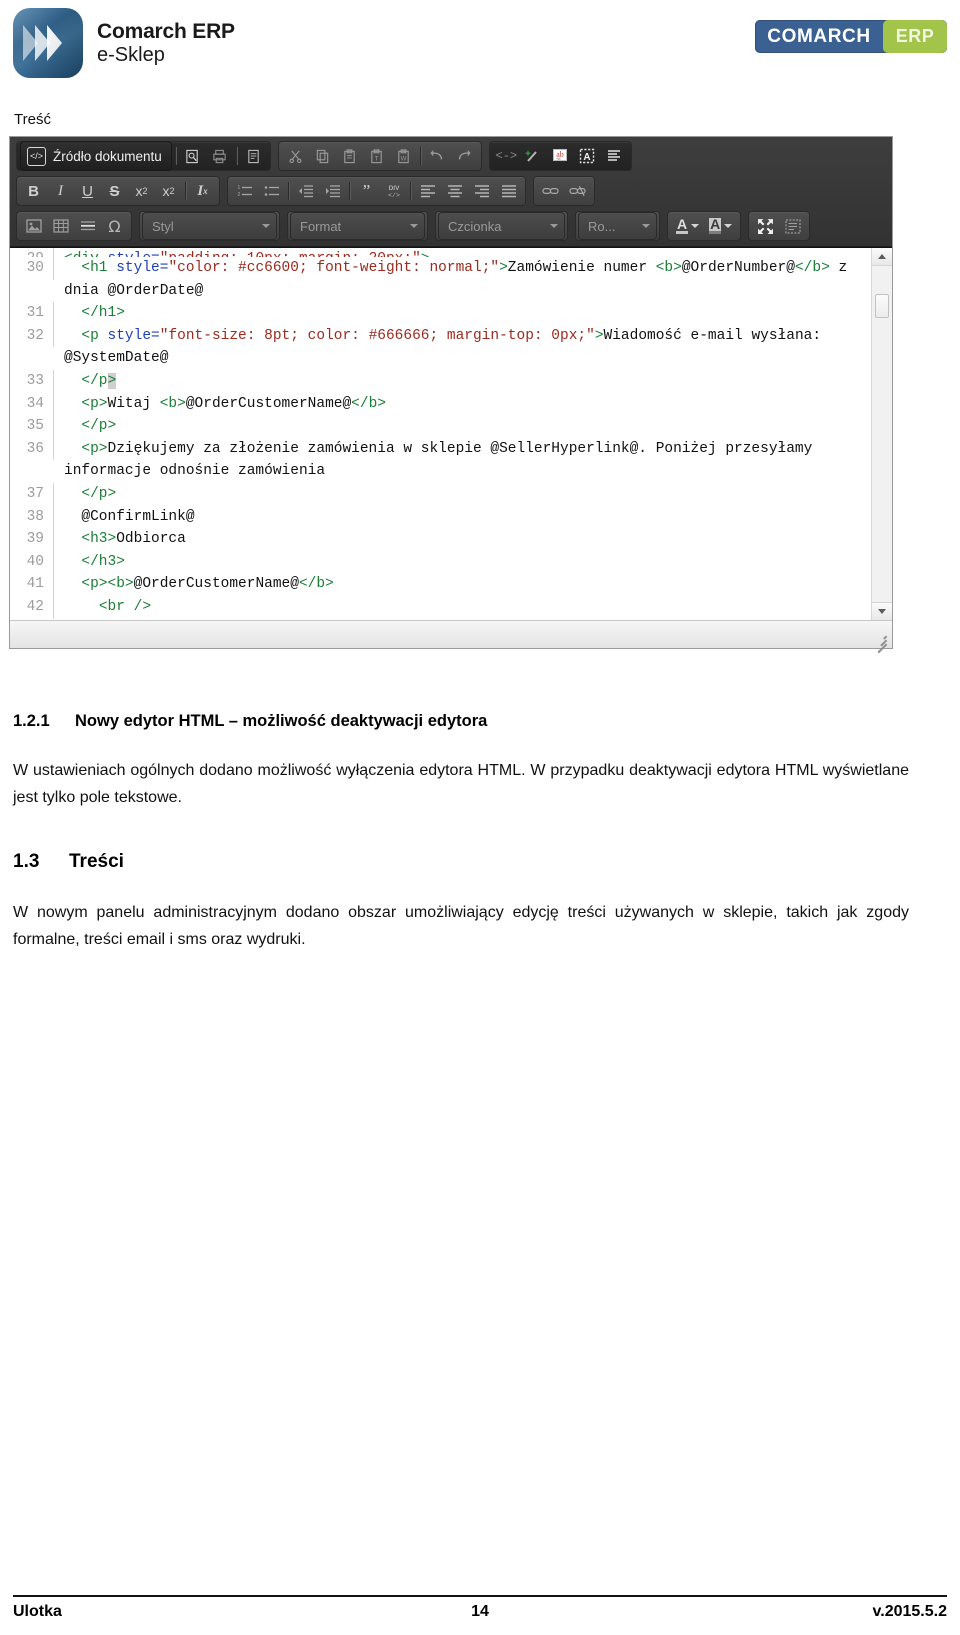  What do you see at coordinates (765, 226) in the screenshot?
I see `maximize-icon` at bounding box center [765, 226].